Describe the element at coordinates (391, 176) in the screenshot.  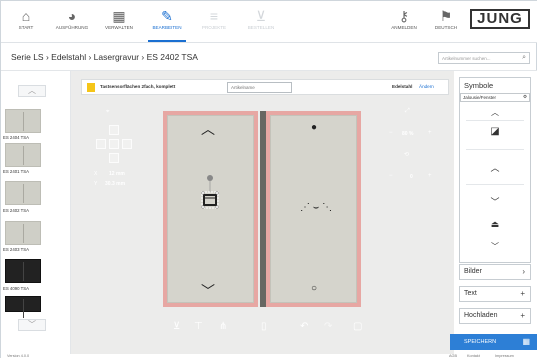
I see `rotate-left-button: −` at that location.